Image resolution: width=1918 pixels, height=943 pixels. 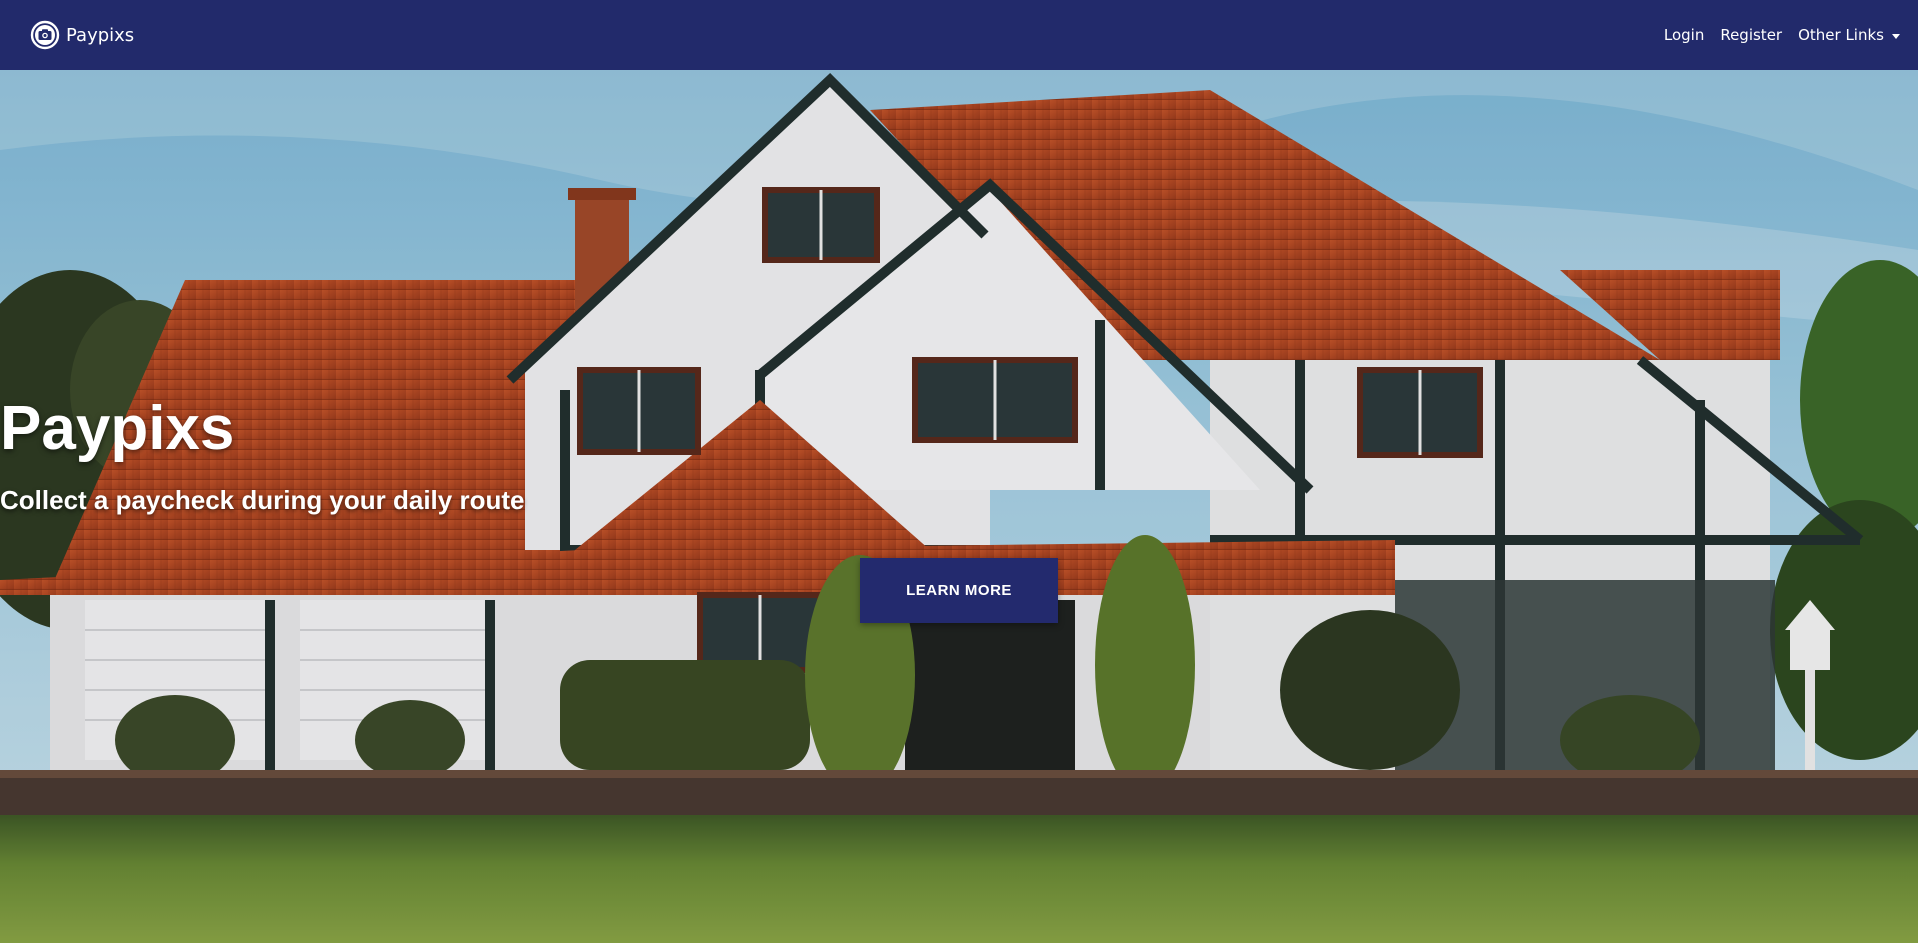 What do you see at coordinates (1841, 35) in the screenshot?
I see `other-links-label: Other Links` at bounding box center [1841, 35].